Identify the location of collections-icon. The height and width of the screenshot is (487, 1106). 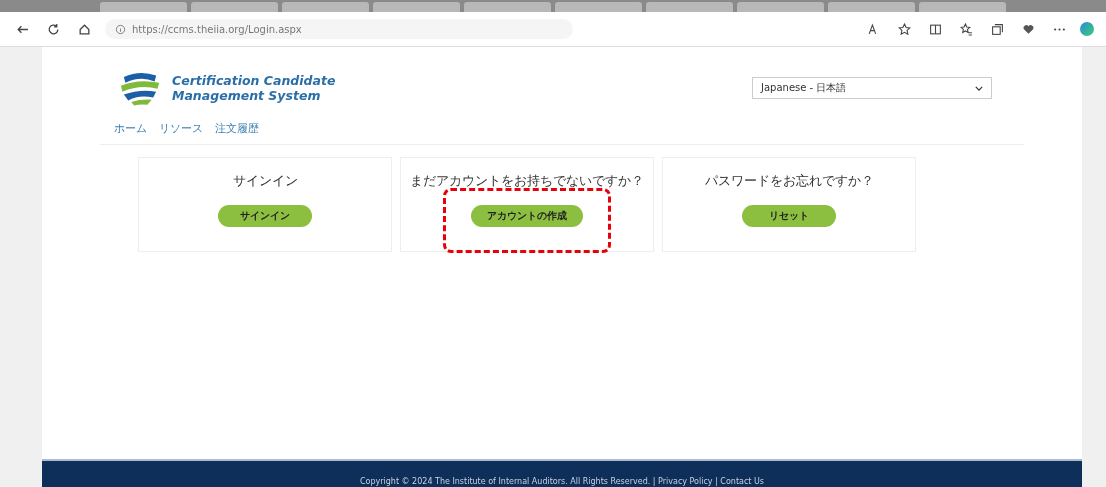
(997, 29).